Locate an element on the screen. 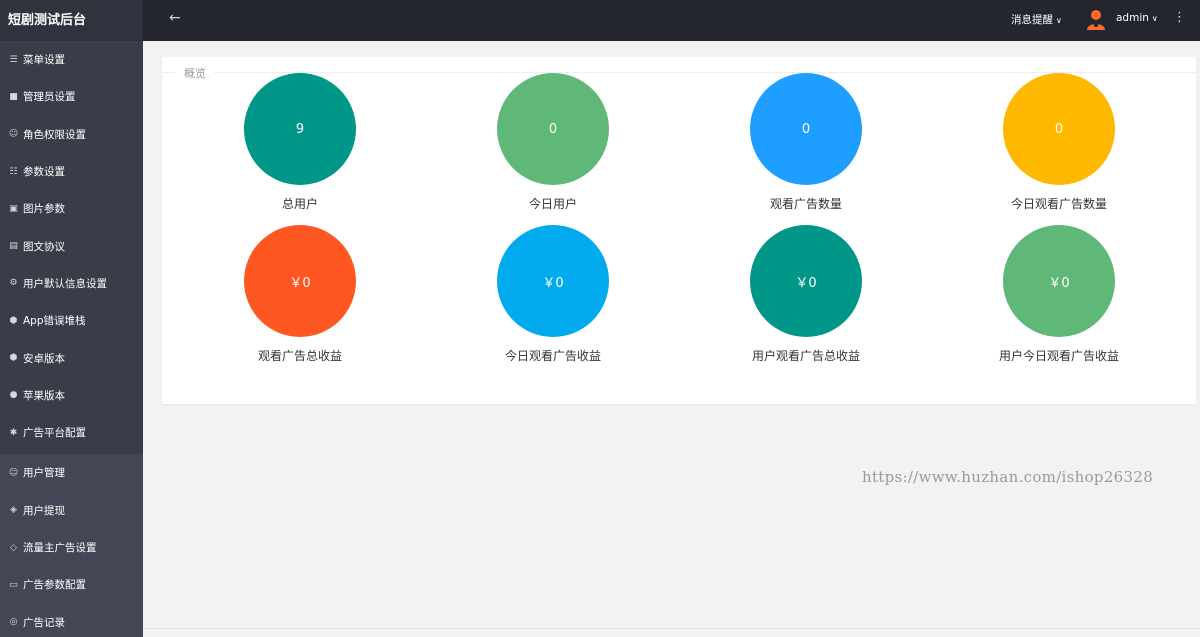 This screenshot has width=1200, height=637. stat-label: 今日用户 is located at coordinates (552, 204).